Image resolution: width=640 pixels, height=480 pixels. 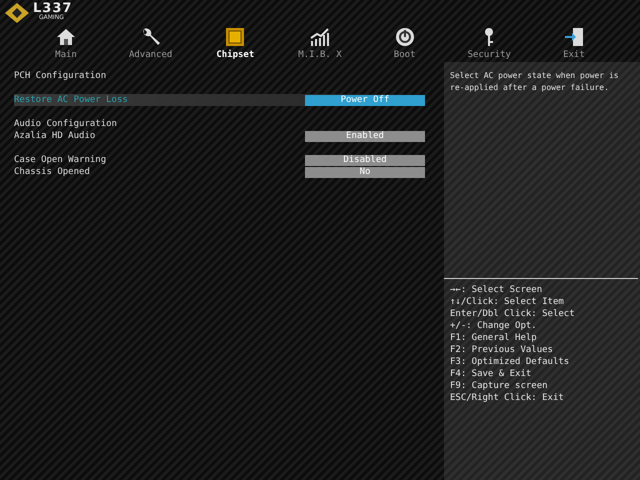 What do you see at coordinates (489, 43) in the screenshot?
I see `menu-tab: Security` at bounding box center [489, 43].